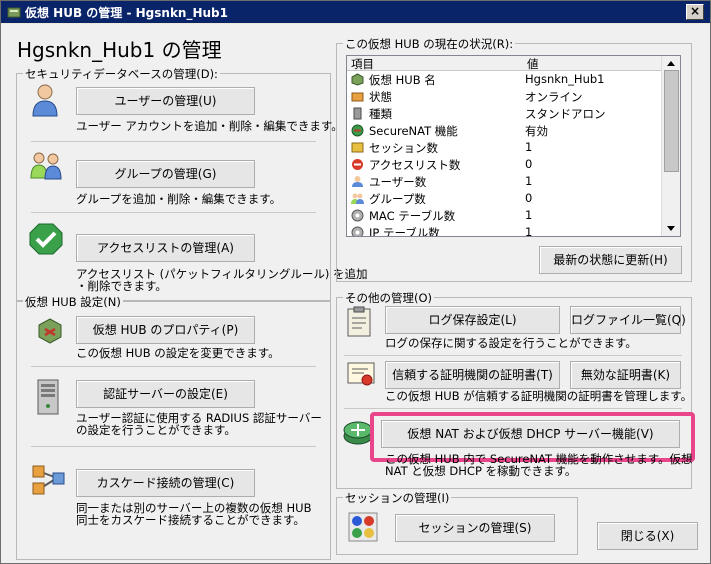 The width and height of the screenshot is (711, 564). What do you see at coordinates (412, 216) in the screenshot?
I see `status-item: MAC テーブル数` at bounding box center [412, 216].